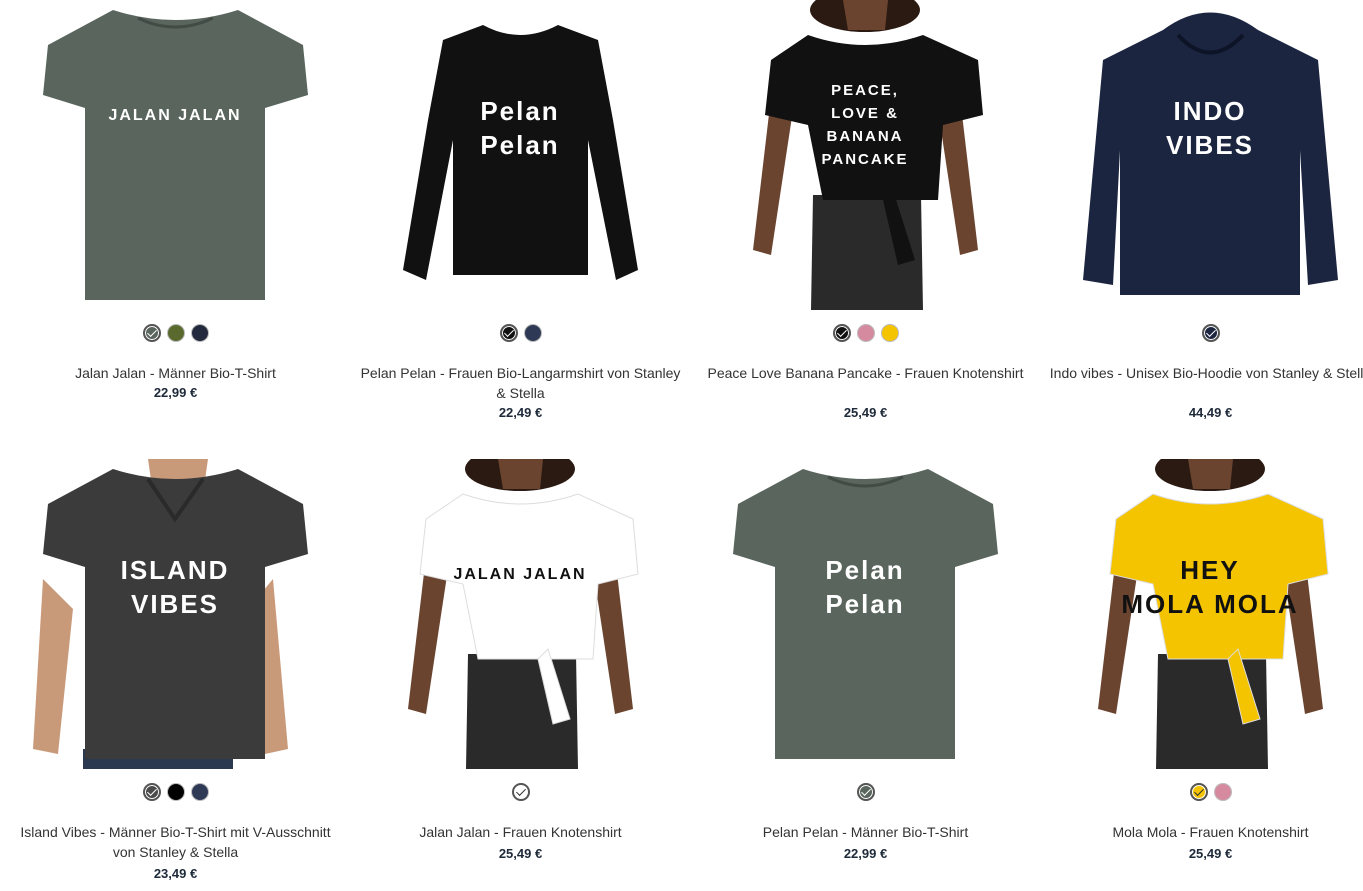 Image resolution: width=1363 pixels, height=891 pixels. What do you see at coordinates (520, 412) in the screenshot?
I see `product-price: 22,49 €` at bounding box center [520, 412].